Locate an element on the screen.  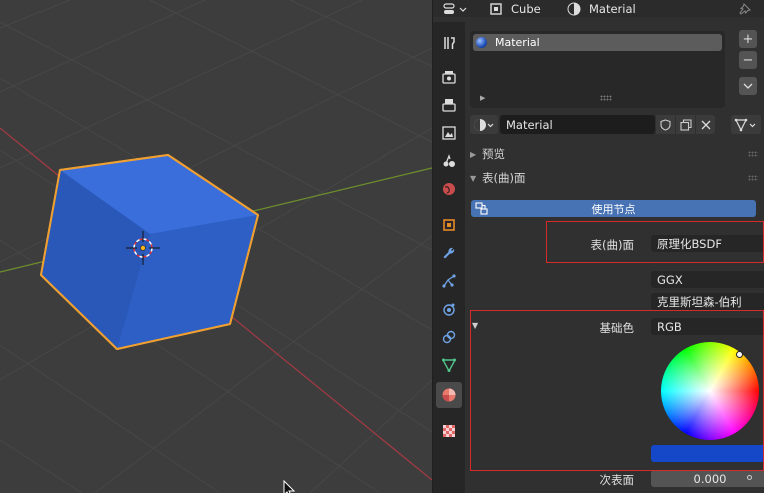
object-breadcrumb: Cube is located at coordinates (515, 8).